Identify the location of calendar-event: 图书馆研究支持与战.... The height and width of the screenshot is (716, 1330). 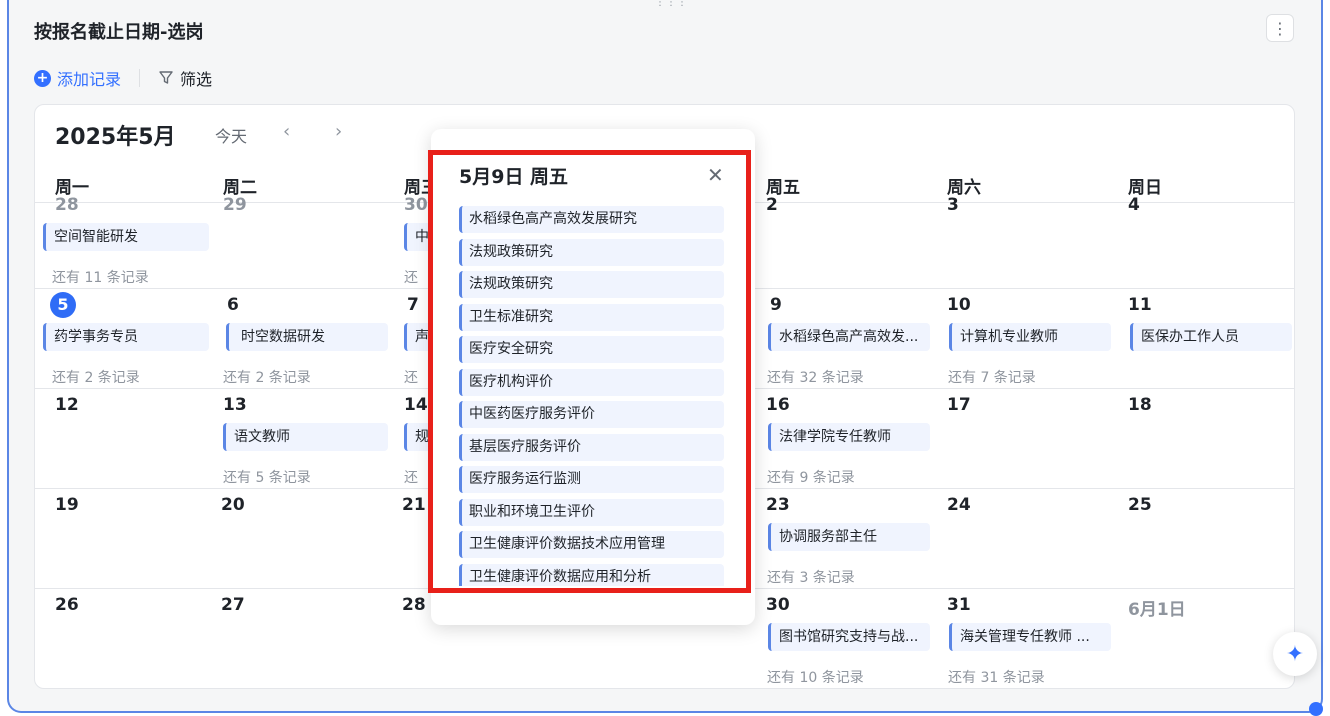
(849, 637).